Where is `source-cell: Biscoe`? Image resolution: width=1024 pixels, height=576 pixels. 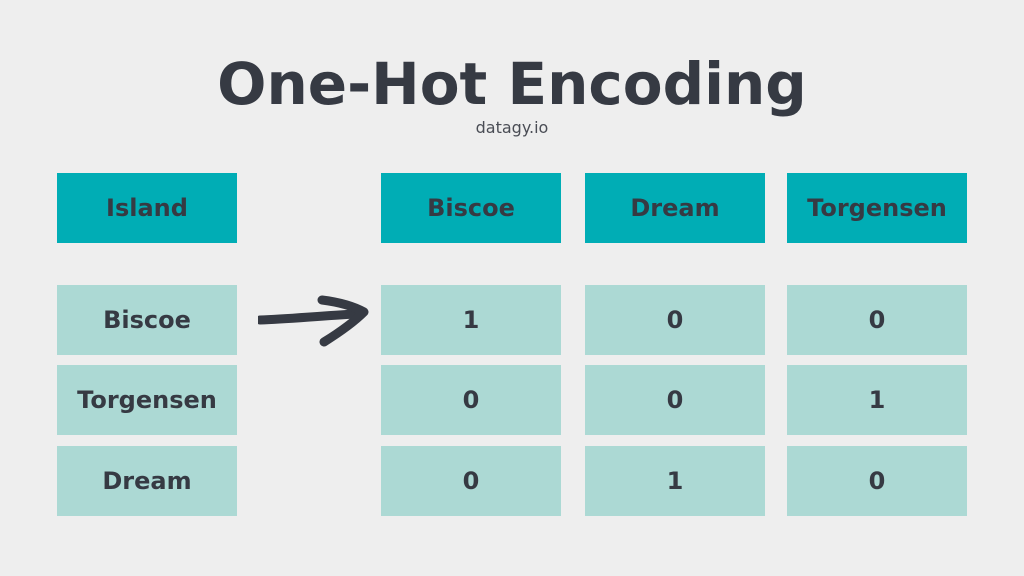 source-cell: Biscoe is located at coordinates (147, 320).